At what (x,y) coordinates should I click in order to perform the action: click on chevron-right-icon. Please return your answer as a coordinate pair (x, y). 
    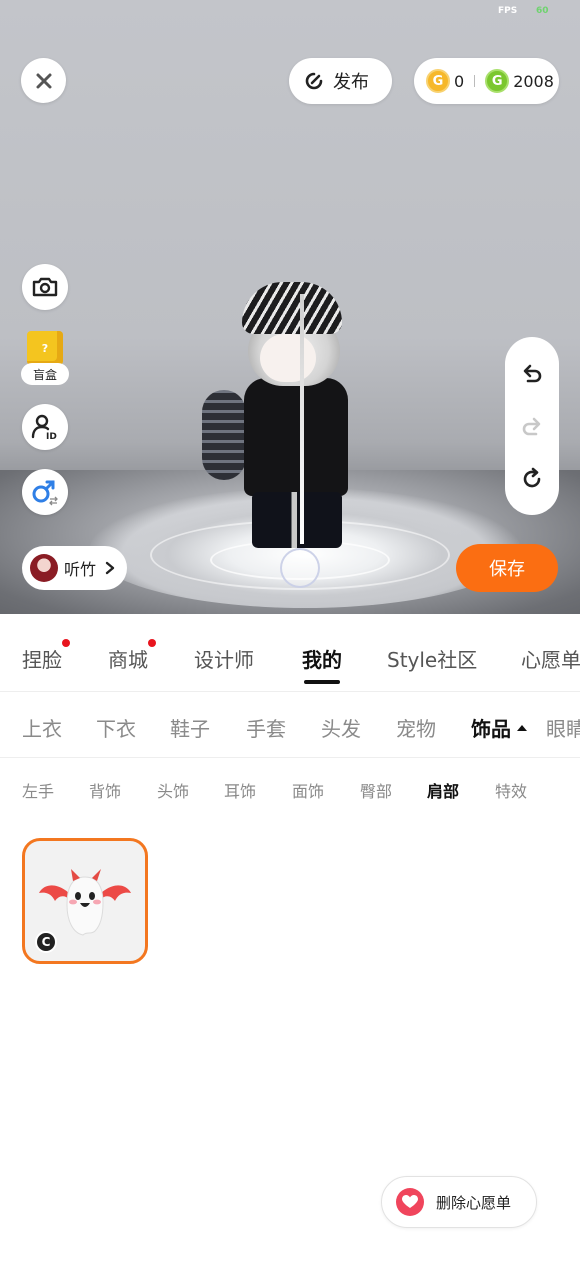
    Looking at the image, I should click on (110, 568).